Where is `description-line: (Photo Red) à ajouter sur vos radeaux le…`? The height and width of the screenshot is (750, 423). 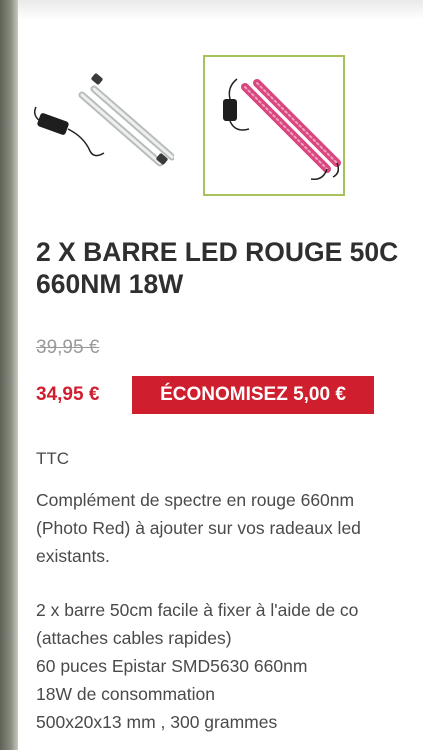
description-line: (Photo Red) à ajouter sur vos radeaux le… is located at coordinates (198, 528).